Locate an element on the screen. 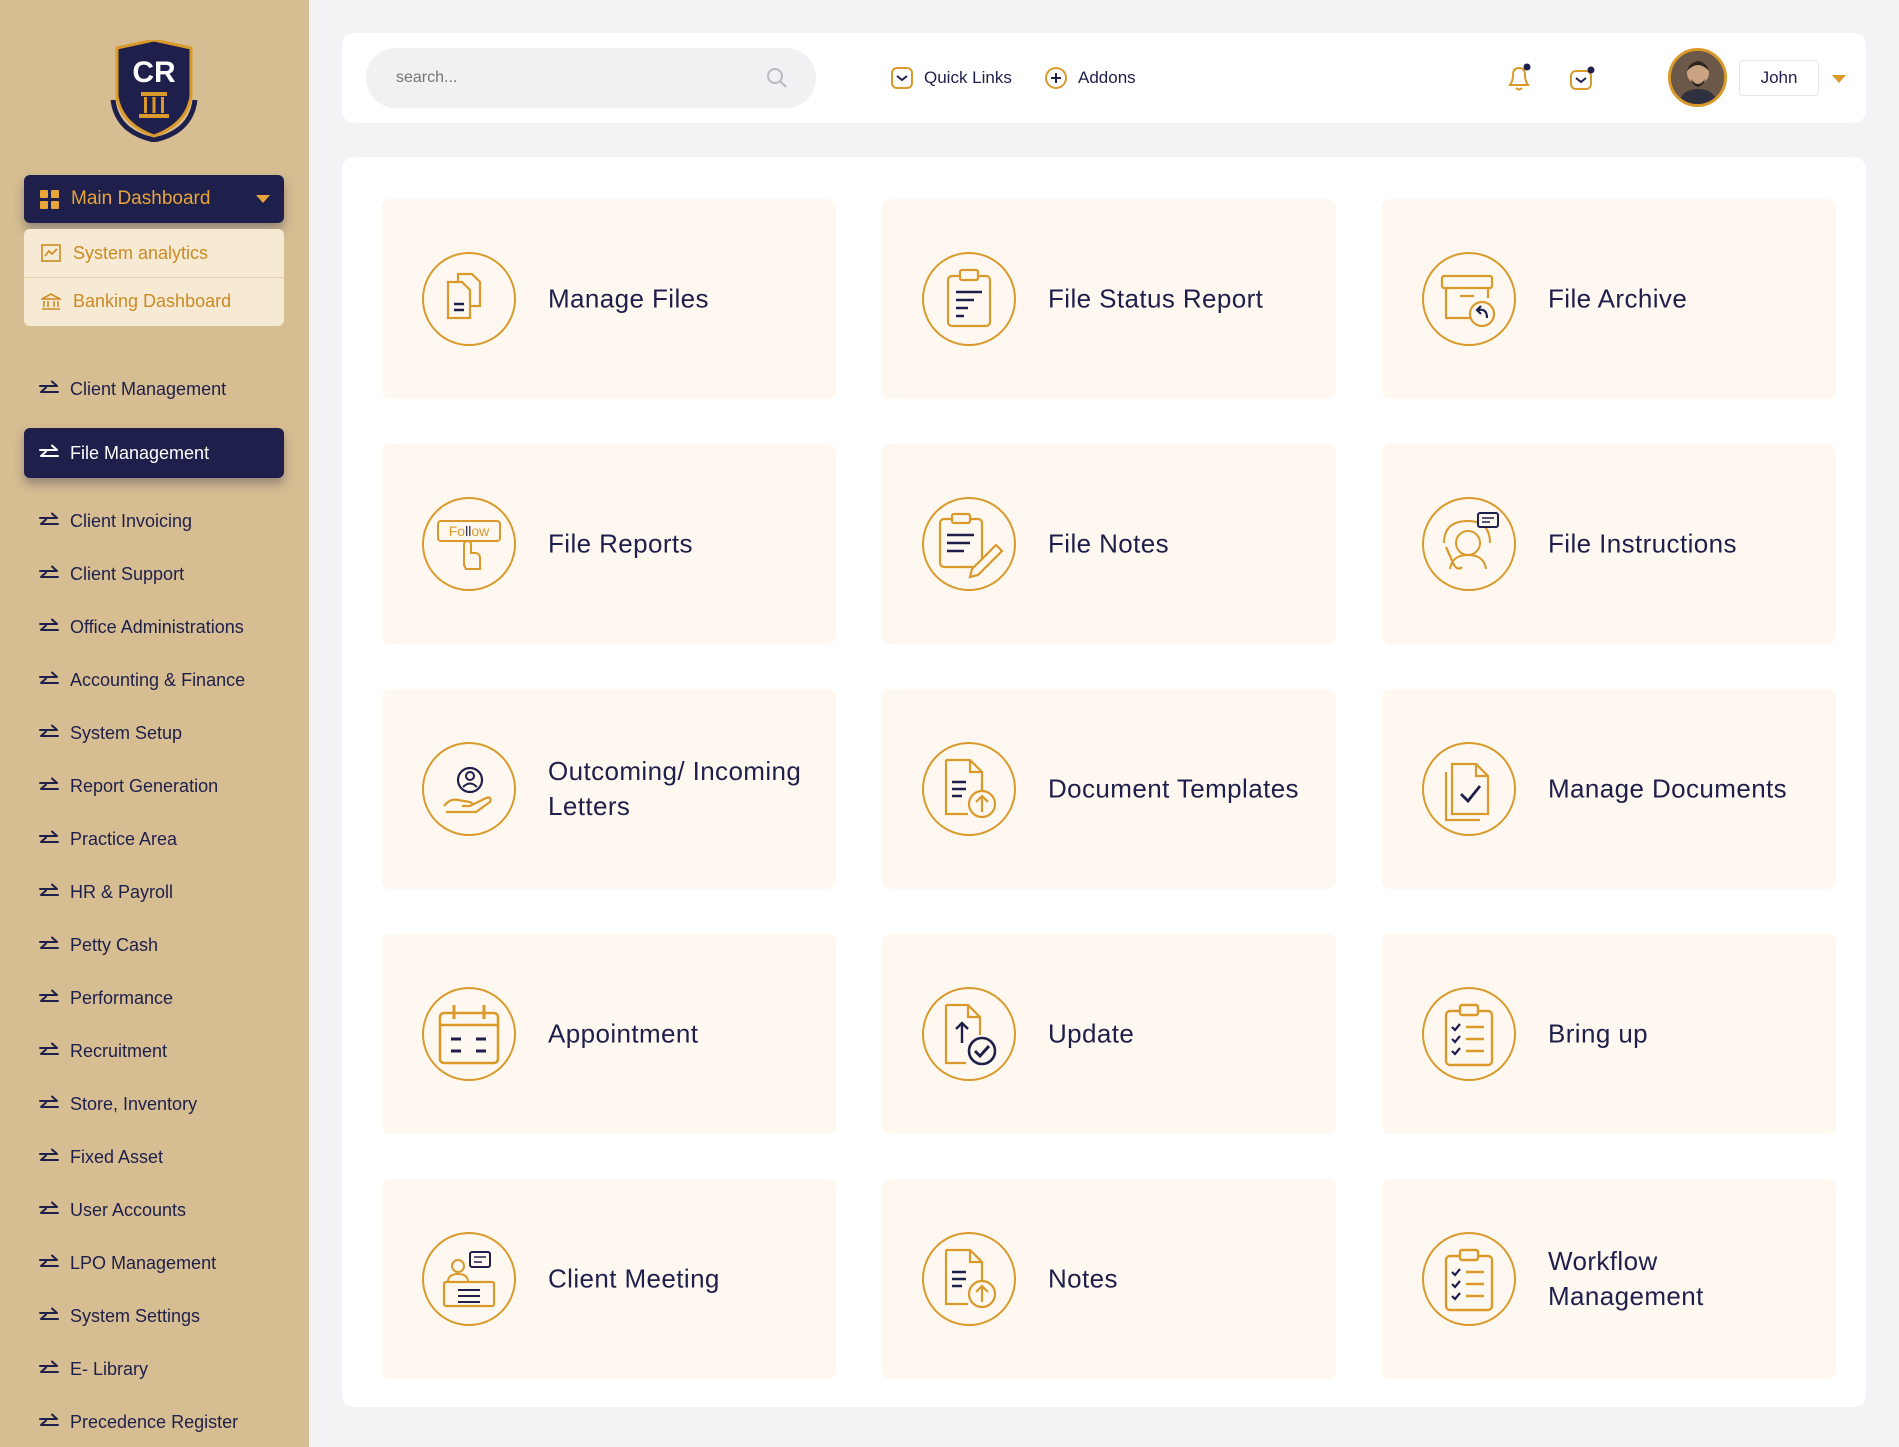 Image resolution: width=1899 pixels, height=1447 pixels. card-outcoming-incoming-letters: Outcoming/ Incoming Letters is located at coordinates (609, 789).